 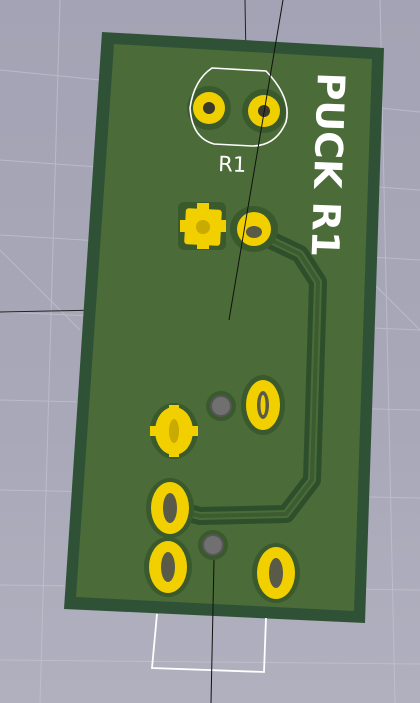 What do you see at coordinates (209, 643) in the screenshot?
I see `connector-silkscreen-outline` at bounding box center [209, 643].